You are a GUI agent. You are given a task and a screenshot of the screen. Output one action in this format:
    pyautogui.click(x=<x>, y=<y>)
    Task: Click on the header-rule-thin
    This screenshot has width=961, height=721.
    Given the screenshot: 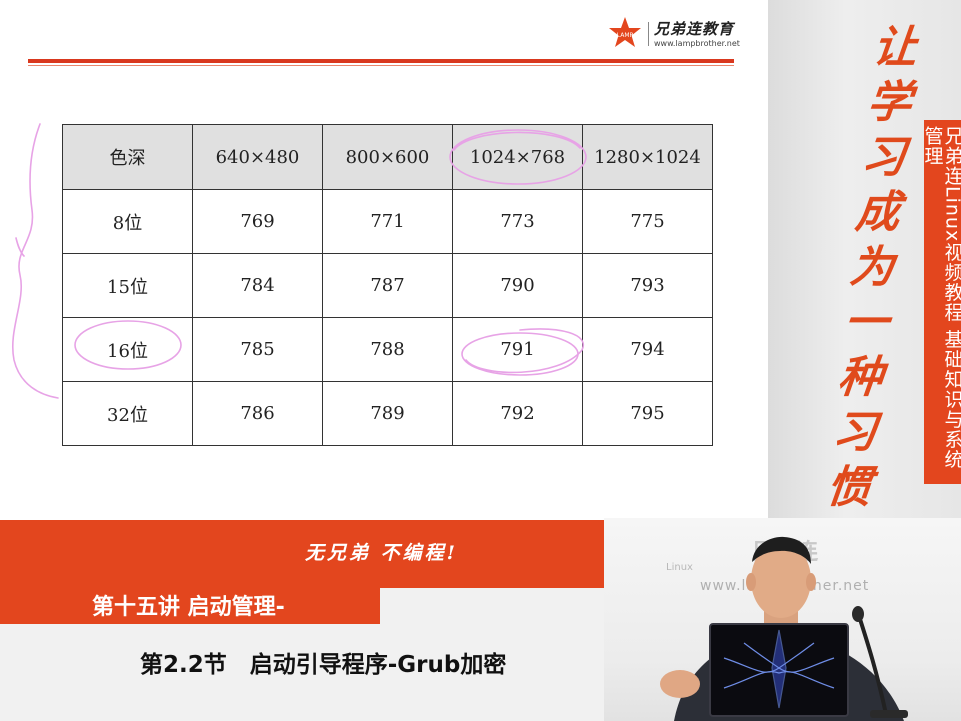 What is the action you would take?
    pyautogui.click(x=381, y=65)
    